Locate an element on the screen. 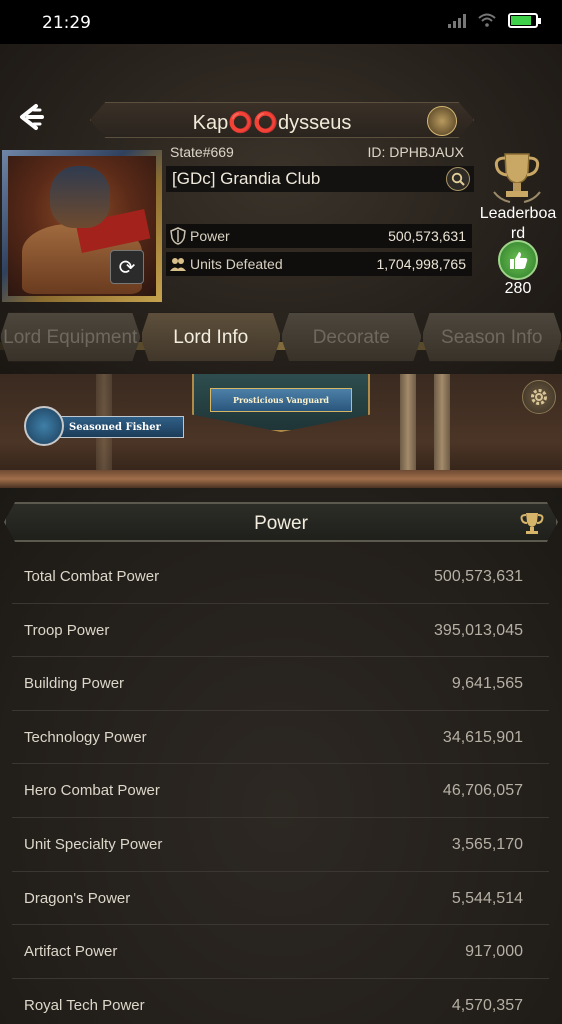 The width and height of the screenshot is (562, 1024). tab-lord-equipment: Lord Equipment is located at coordinates (70, 337).